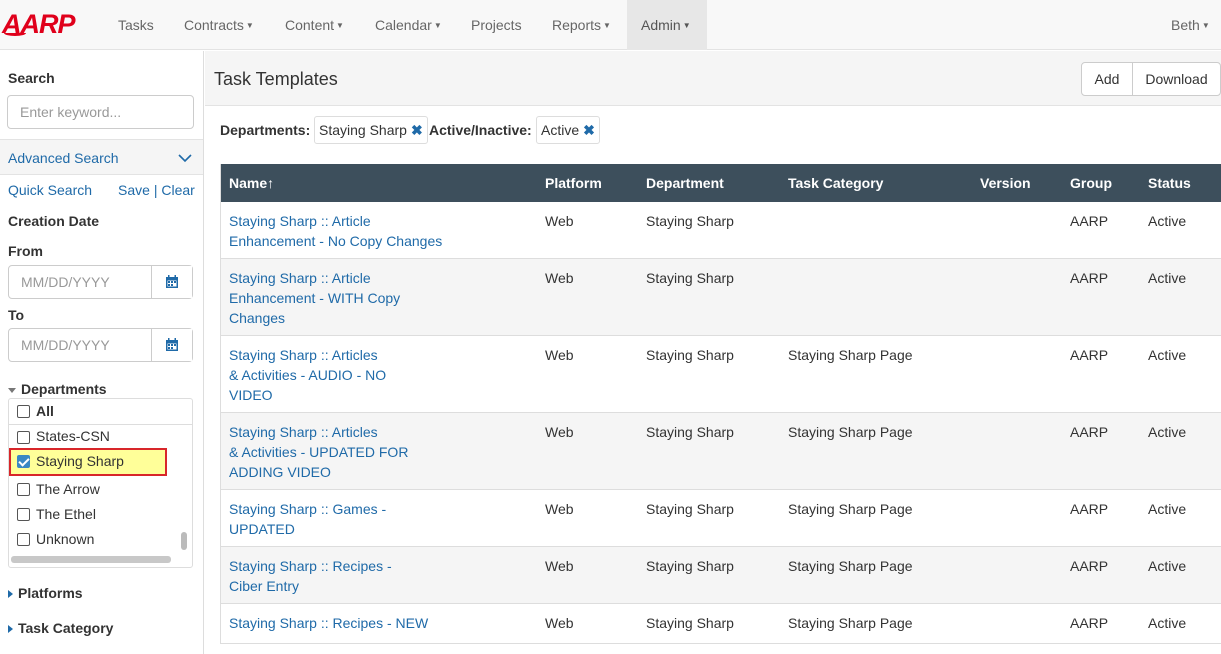 This screenshot has height=654, width=1221. Describe the element at coordinates (496, 25) in the screenshot. I see `nav-projects: Projects` at that location.